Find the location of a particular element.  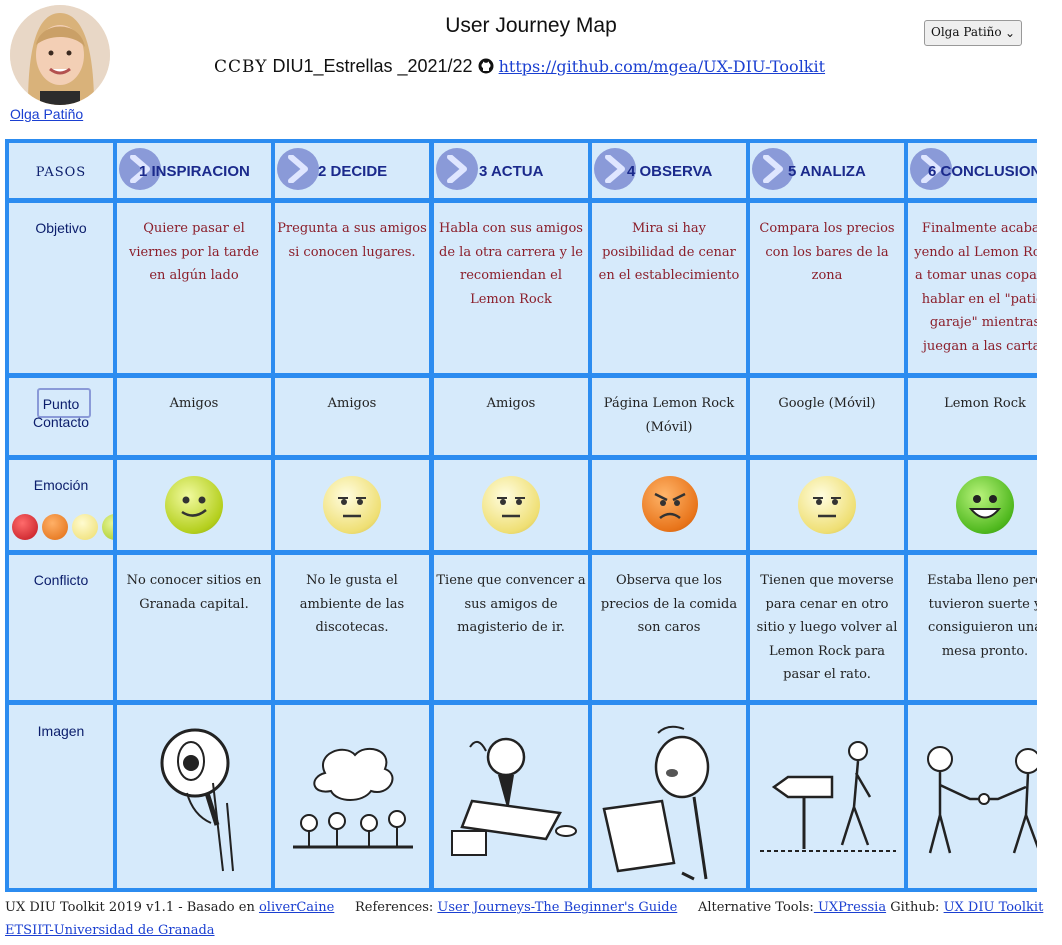

course-label: DIU1_Estrellas _2021/22 is located at coordinates (372, 66).